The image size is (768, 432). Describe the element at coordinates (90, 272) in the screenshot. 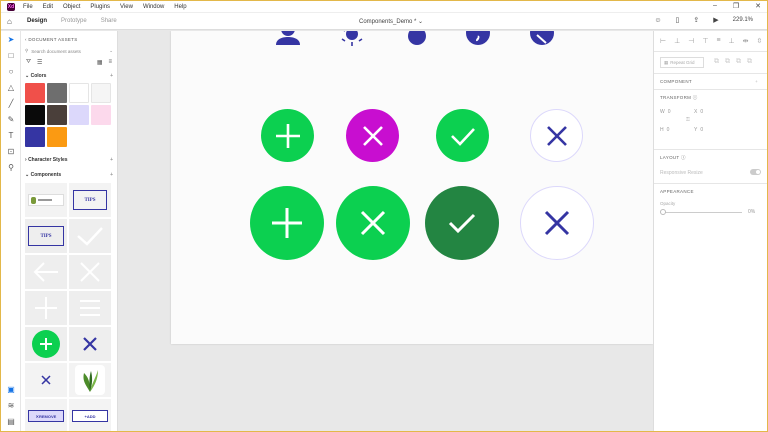

I see `component-x-white-thumb` at that location.